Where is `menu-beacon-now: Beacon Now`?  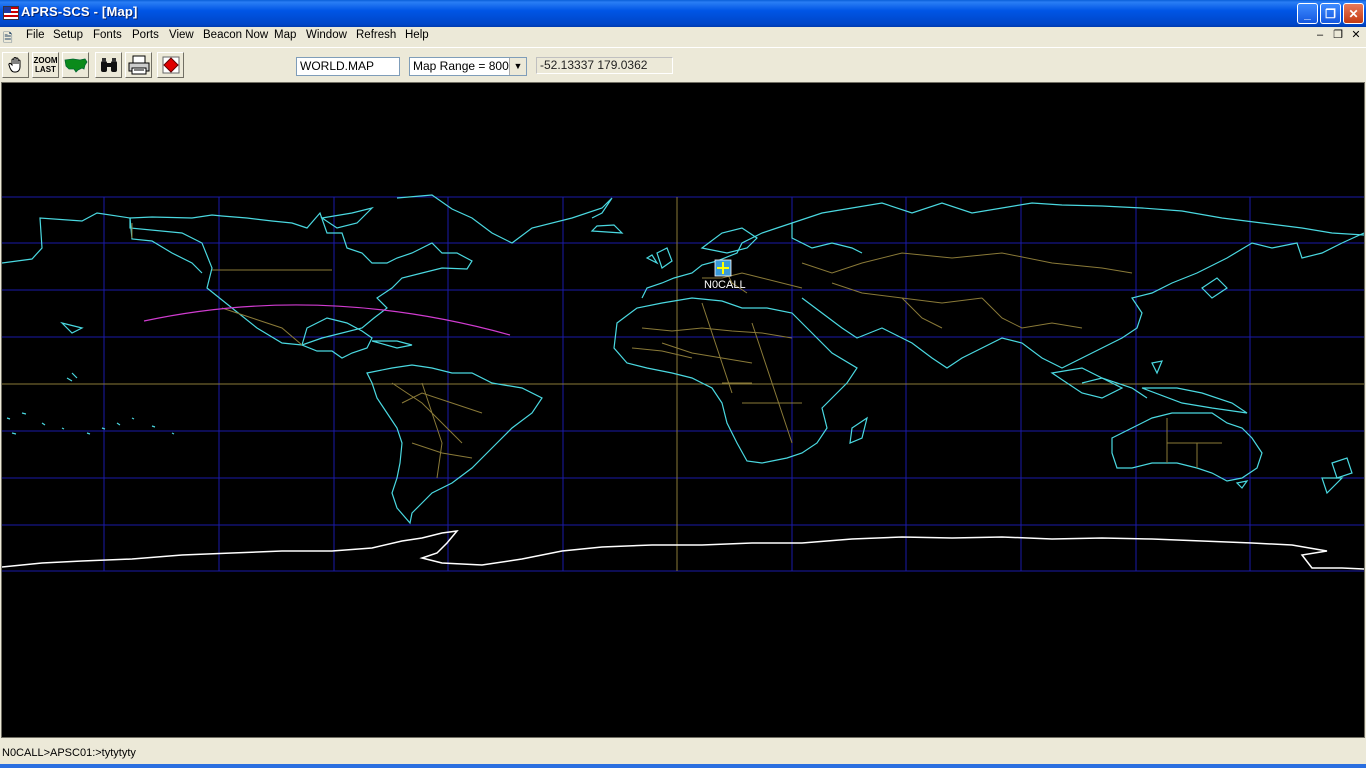
menu-beacon-now: Beacon Now is located at coordinates (235, 35).